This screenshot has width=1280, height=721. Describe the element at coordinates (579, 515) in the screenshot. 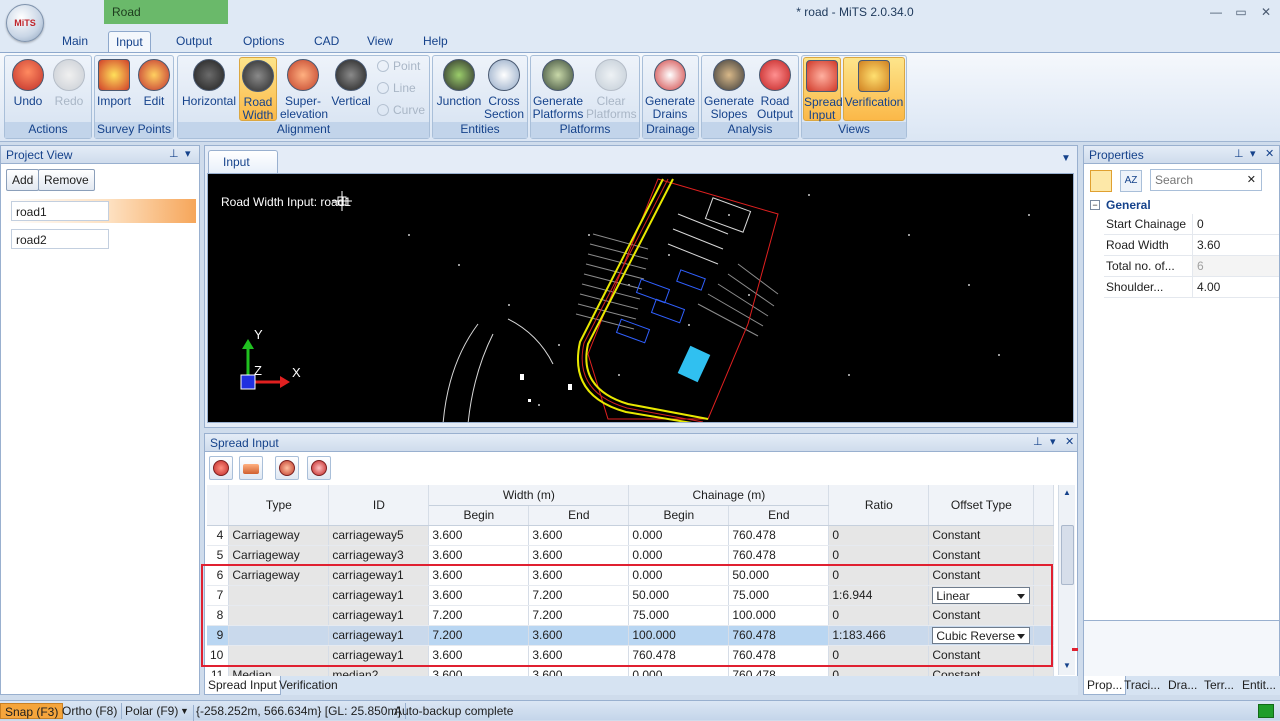

I see `column-header-width-end: End` at that location.